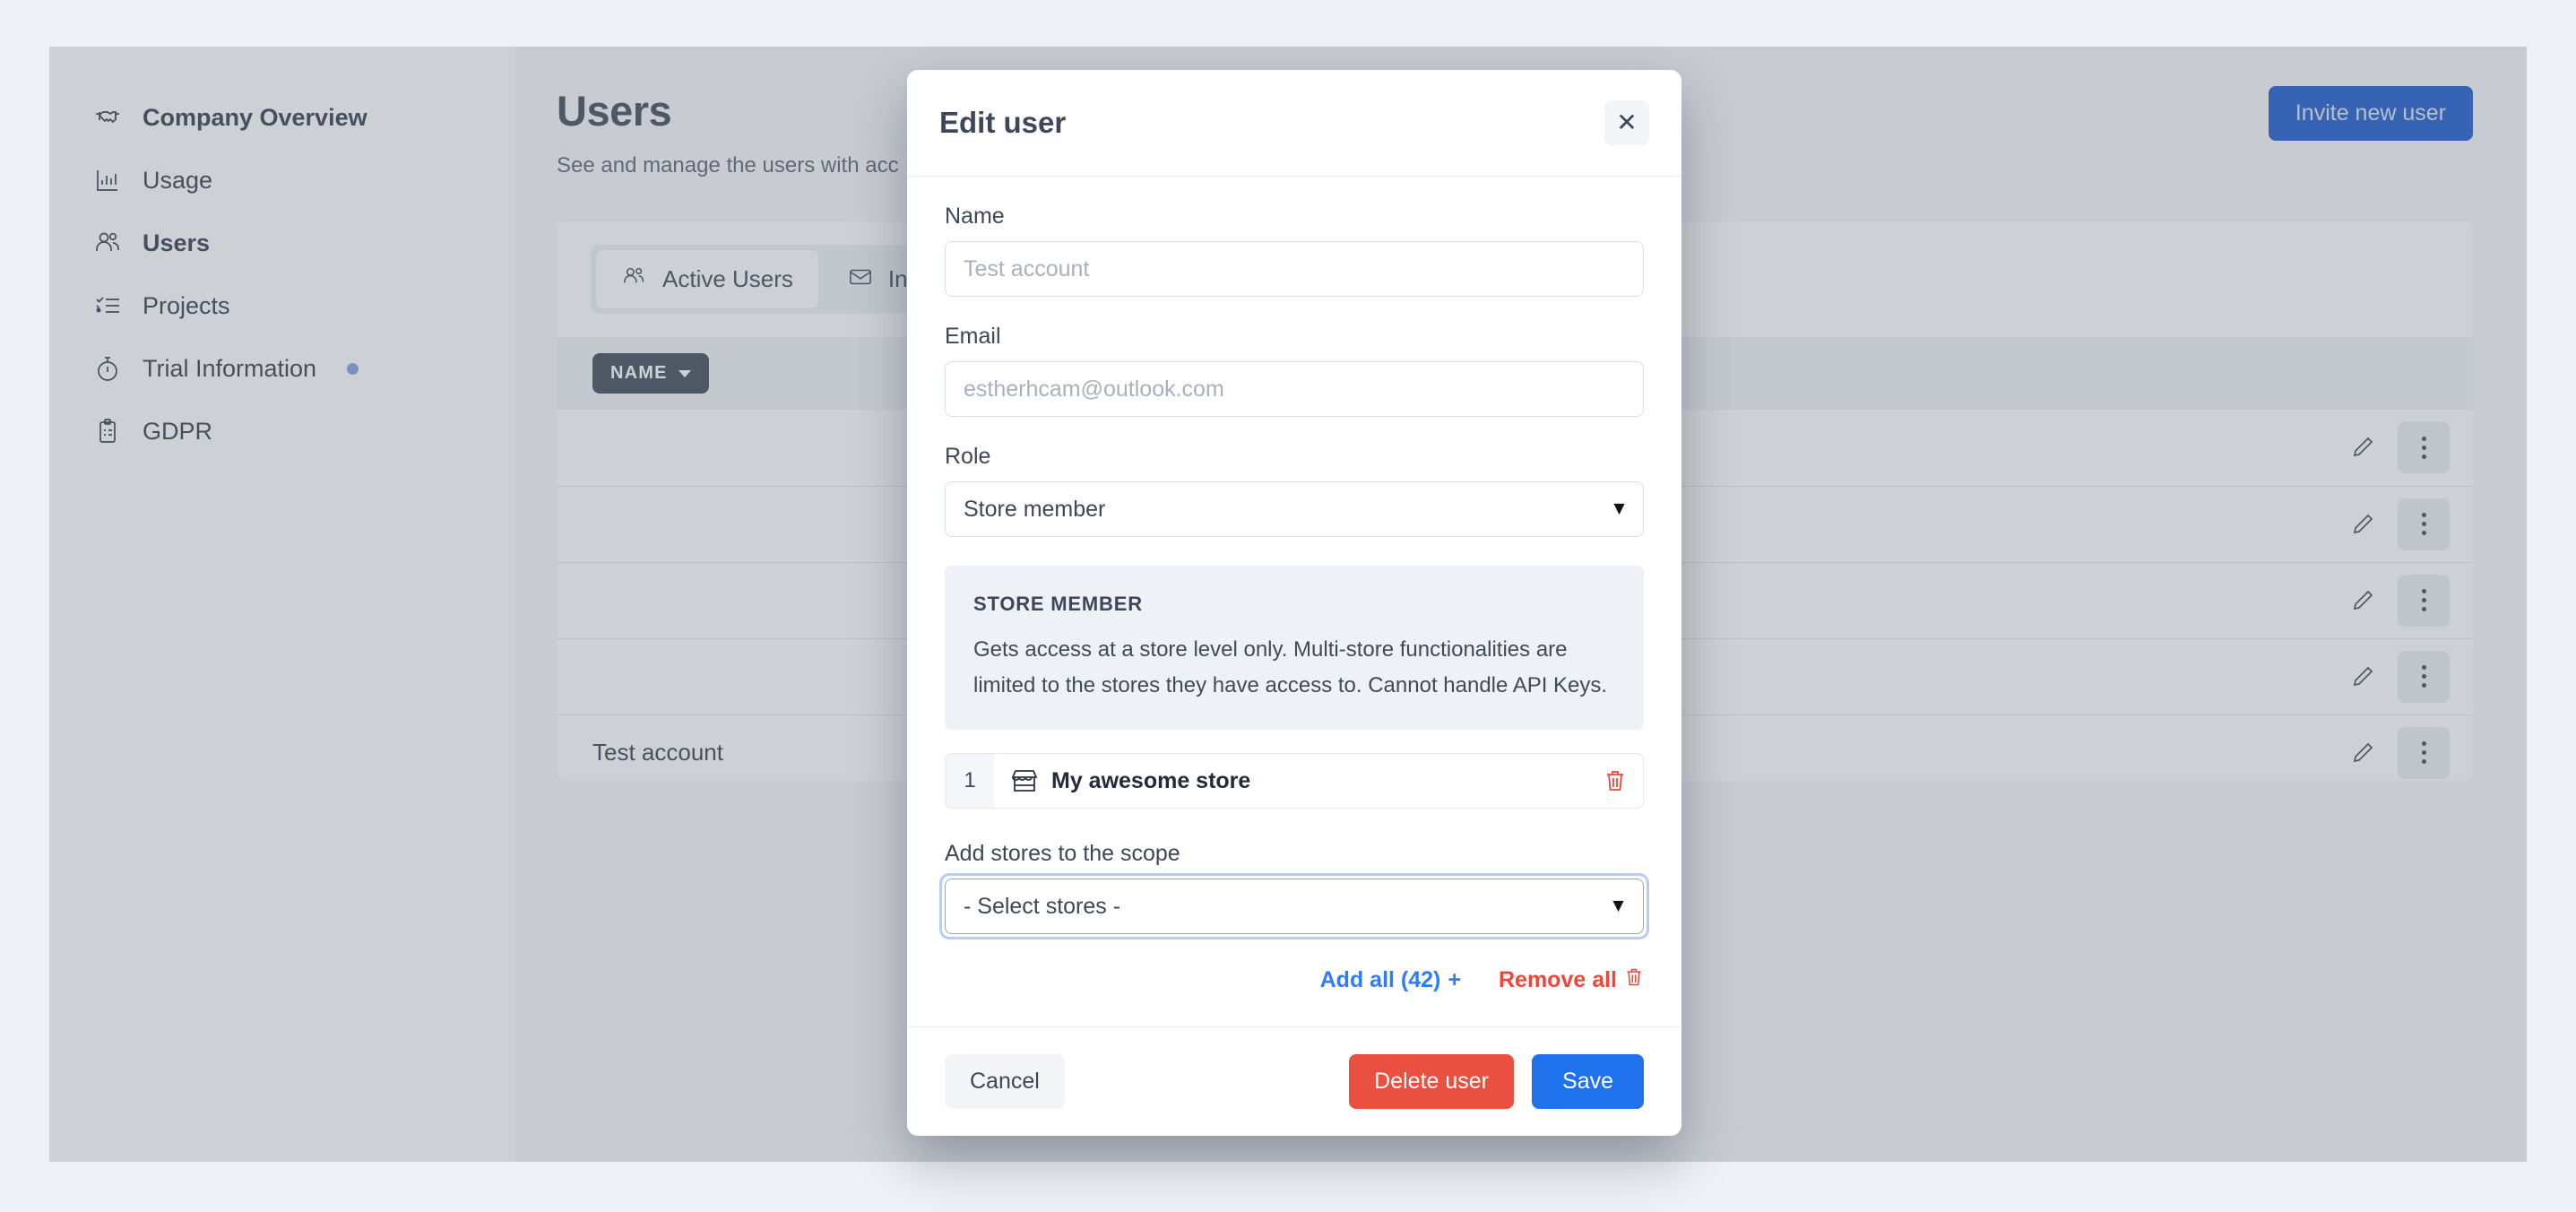 This screenshot has width=2576, height=1212. I want to click on scope-select-wrap: - Select stores - ▾, so click(1294, 906).